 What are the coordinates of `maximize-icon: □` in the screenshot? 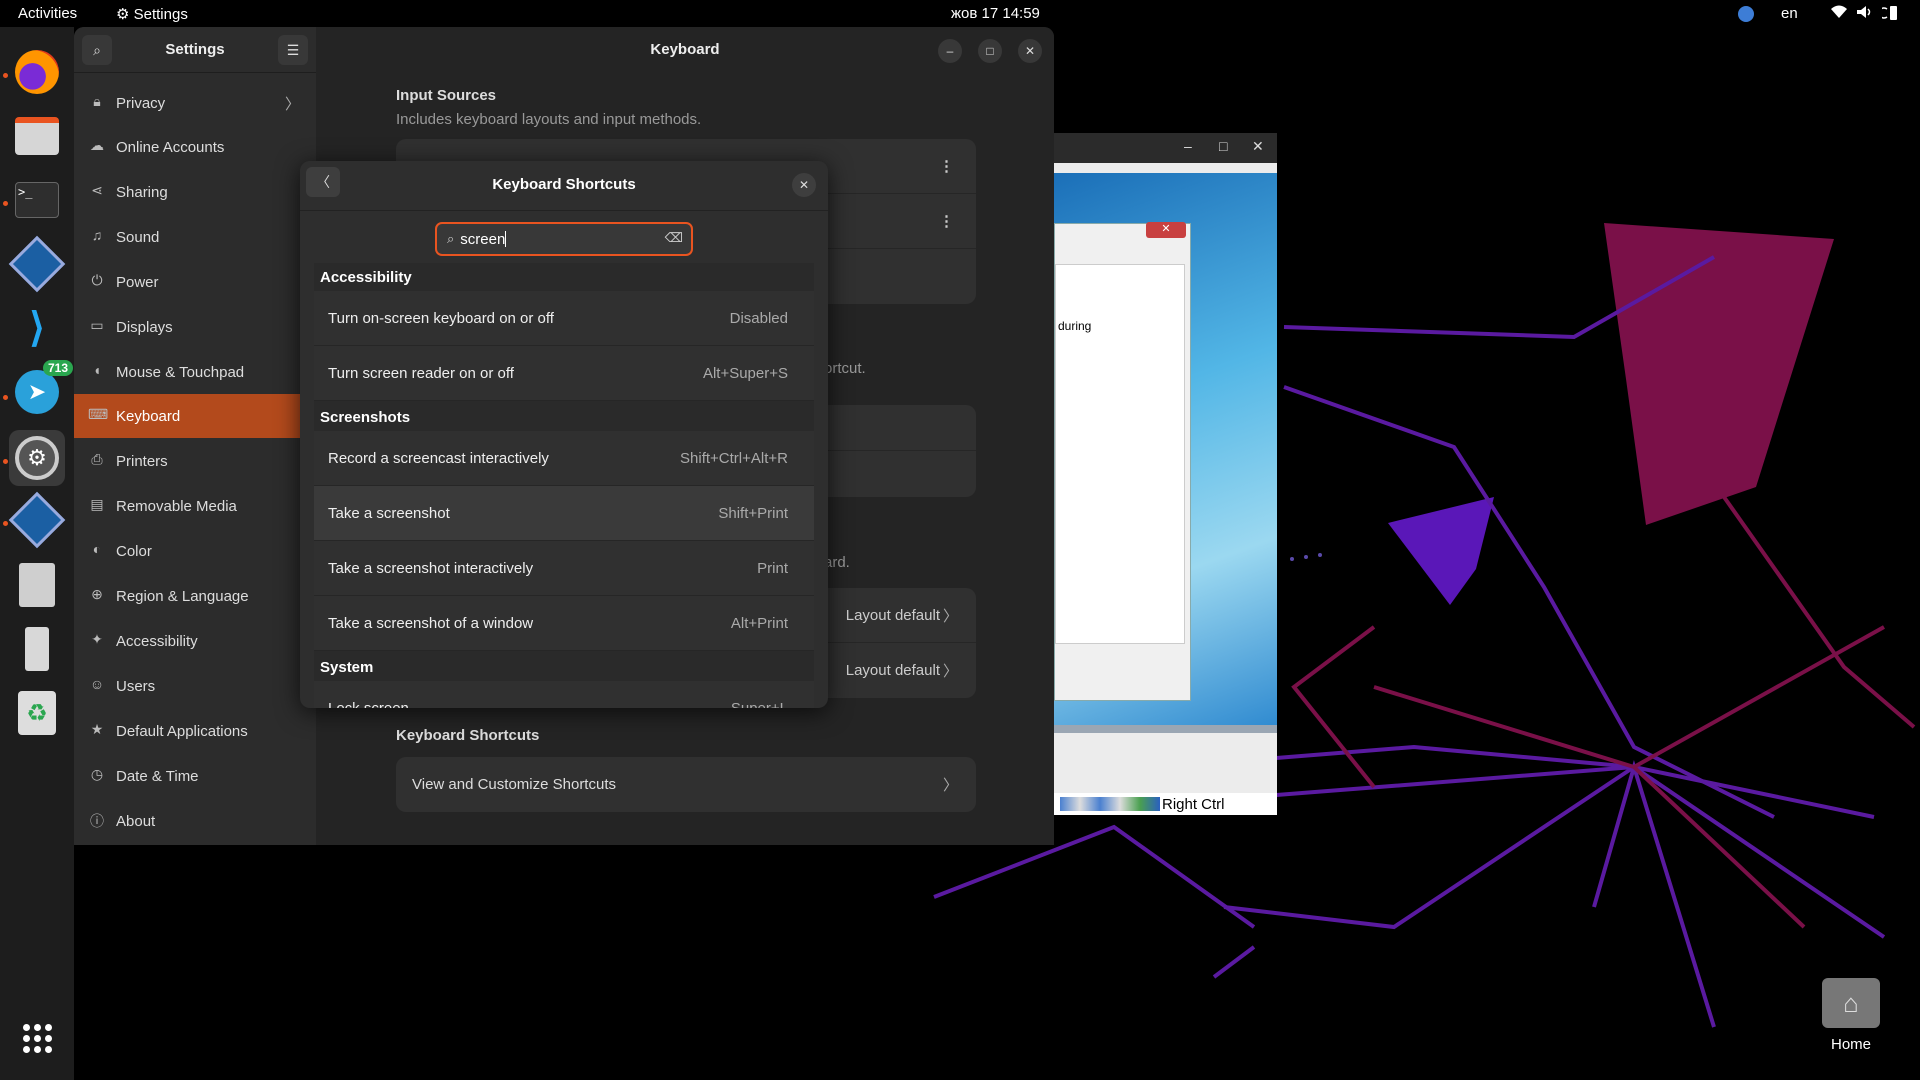 It's located at (1223, 146).